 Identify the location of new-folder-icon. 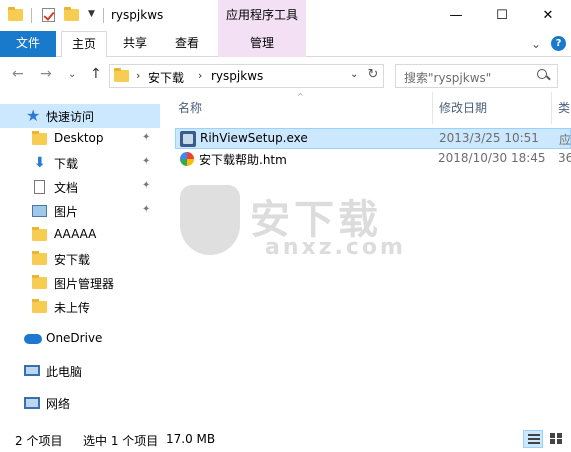
(72, 15).